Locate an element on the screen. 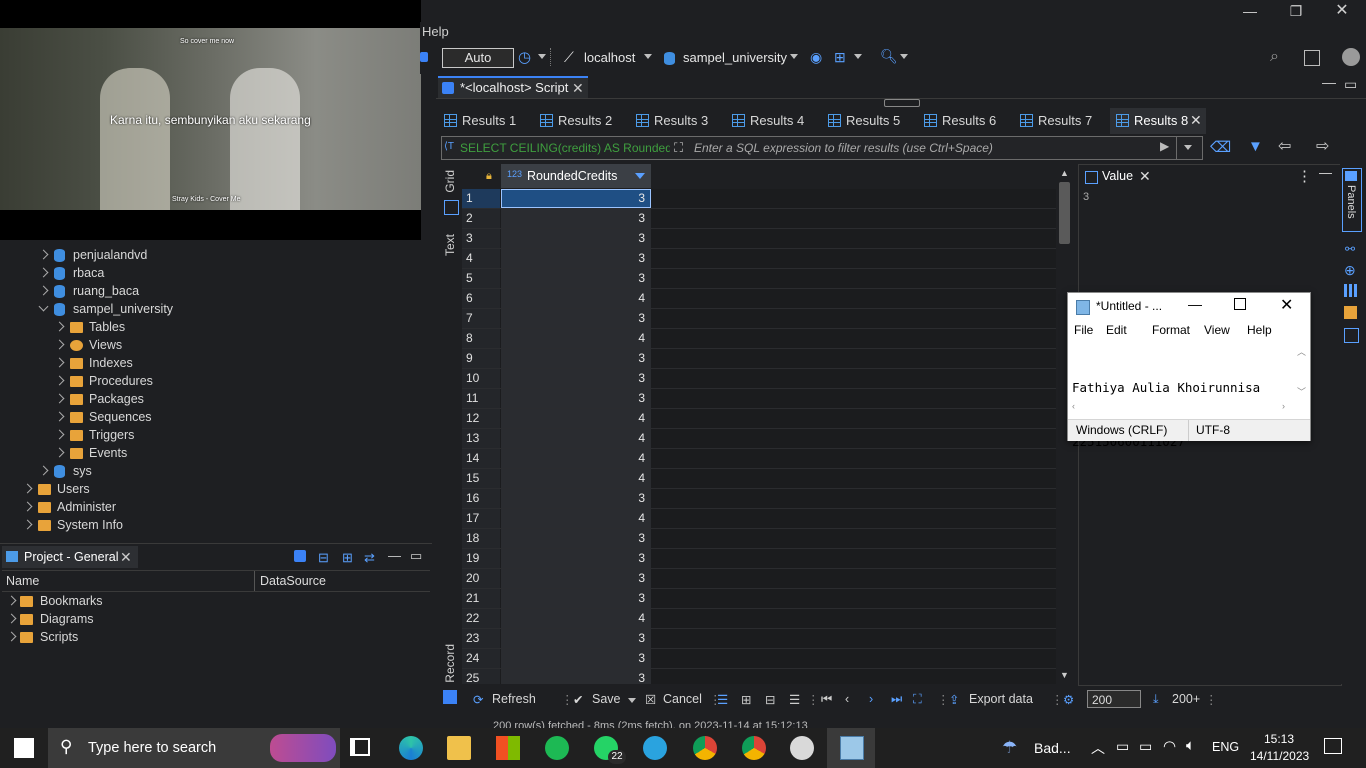 The width and height of the screenshot is (1366, 768). row-number: 21 is located at coordinates (481, 598).